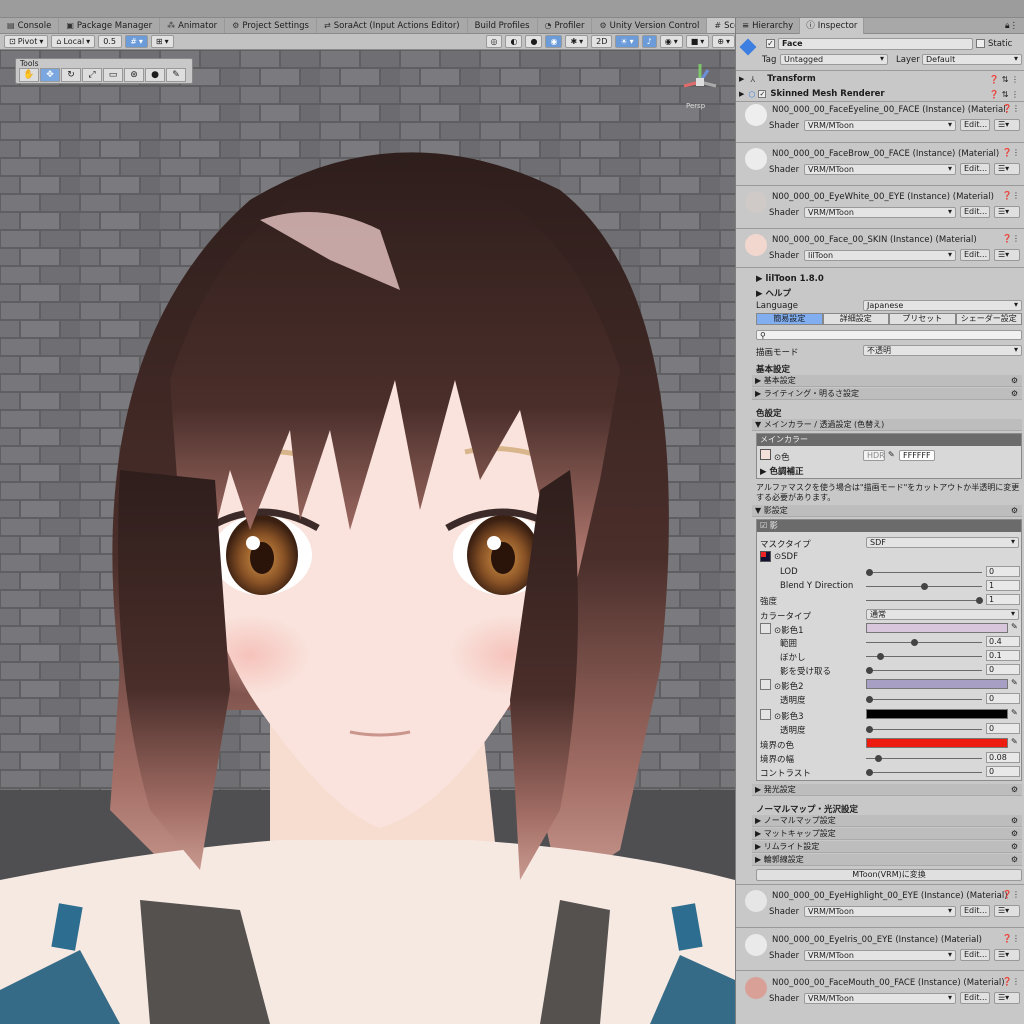  I want to click on convert-to-mtoon-button: MToon(VRM)に変換, so click(889, 875).